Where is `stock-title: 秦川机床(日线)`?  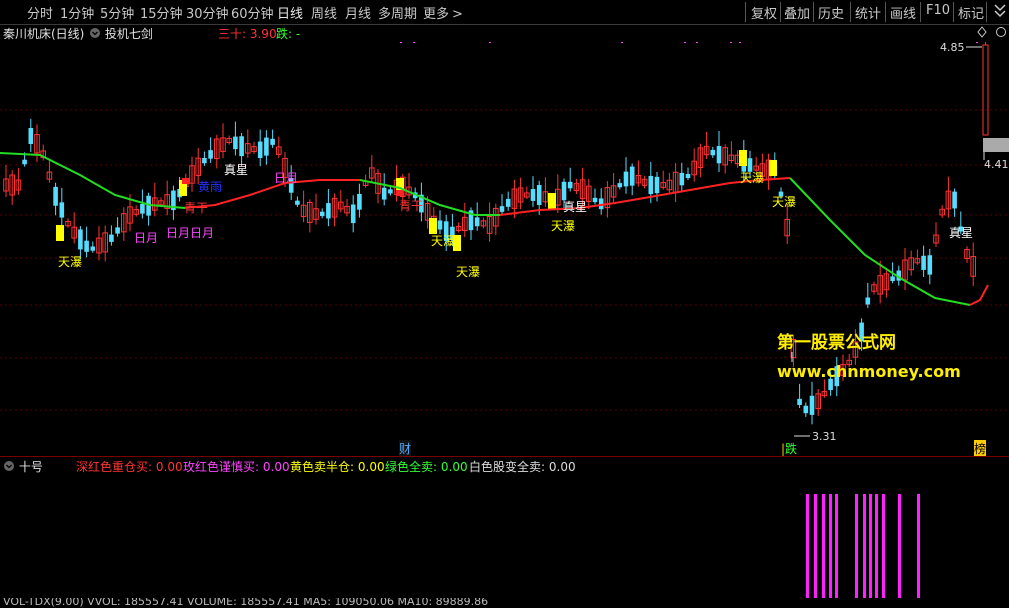 stock-title: 秦川机床(日线) is located at coordinates (44, 34).